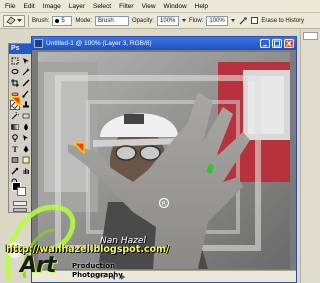 The height and width of the screenshot is (283, 320). I want to click on brush-icon, so click(25, 94).